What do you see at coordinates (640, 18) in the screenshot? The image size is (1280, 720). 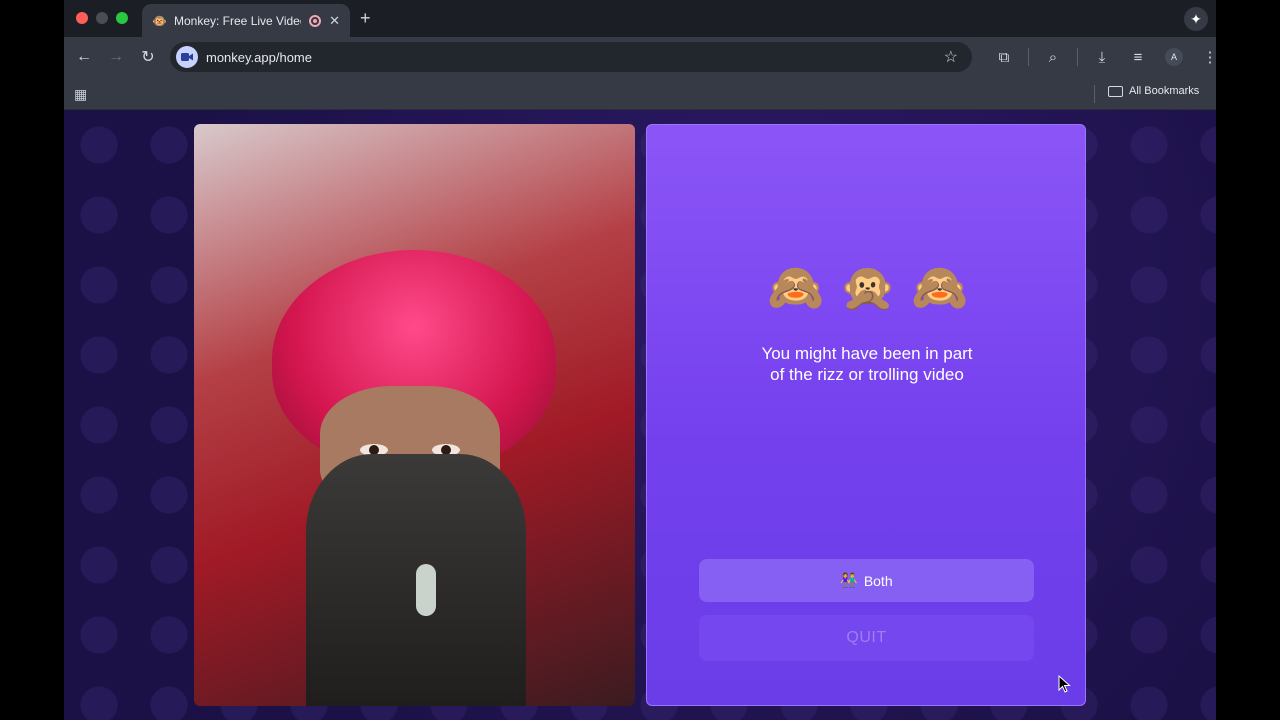 I see `tab-strip: 🐵 Monkey: Free Live Video C ✕ + ✦` at bounding box center [640, 18].